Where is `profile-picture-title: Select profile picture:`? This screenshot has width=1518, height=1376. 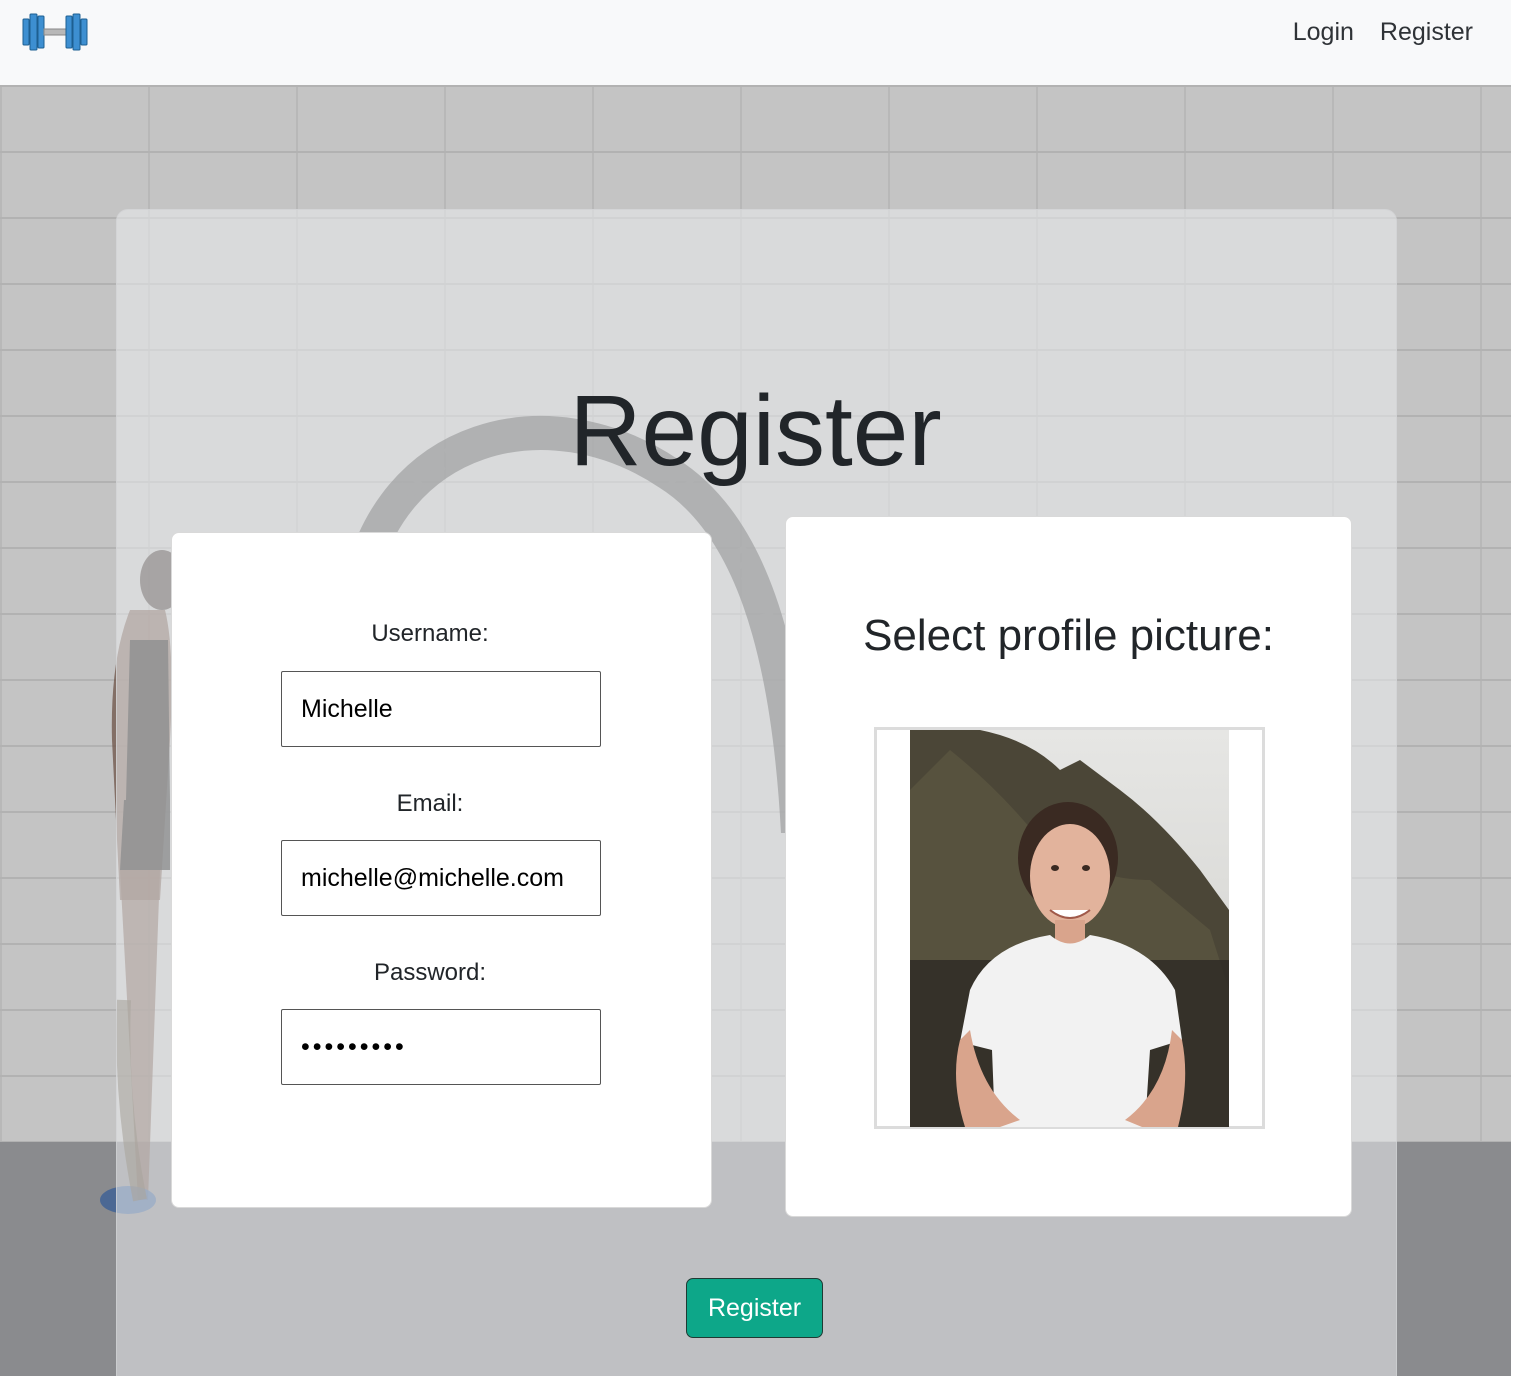
profile-picture-title: Select profile picture: is located at coordinates (1068, 635).